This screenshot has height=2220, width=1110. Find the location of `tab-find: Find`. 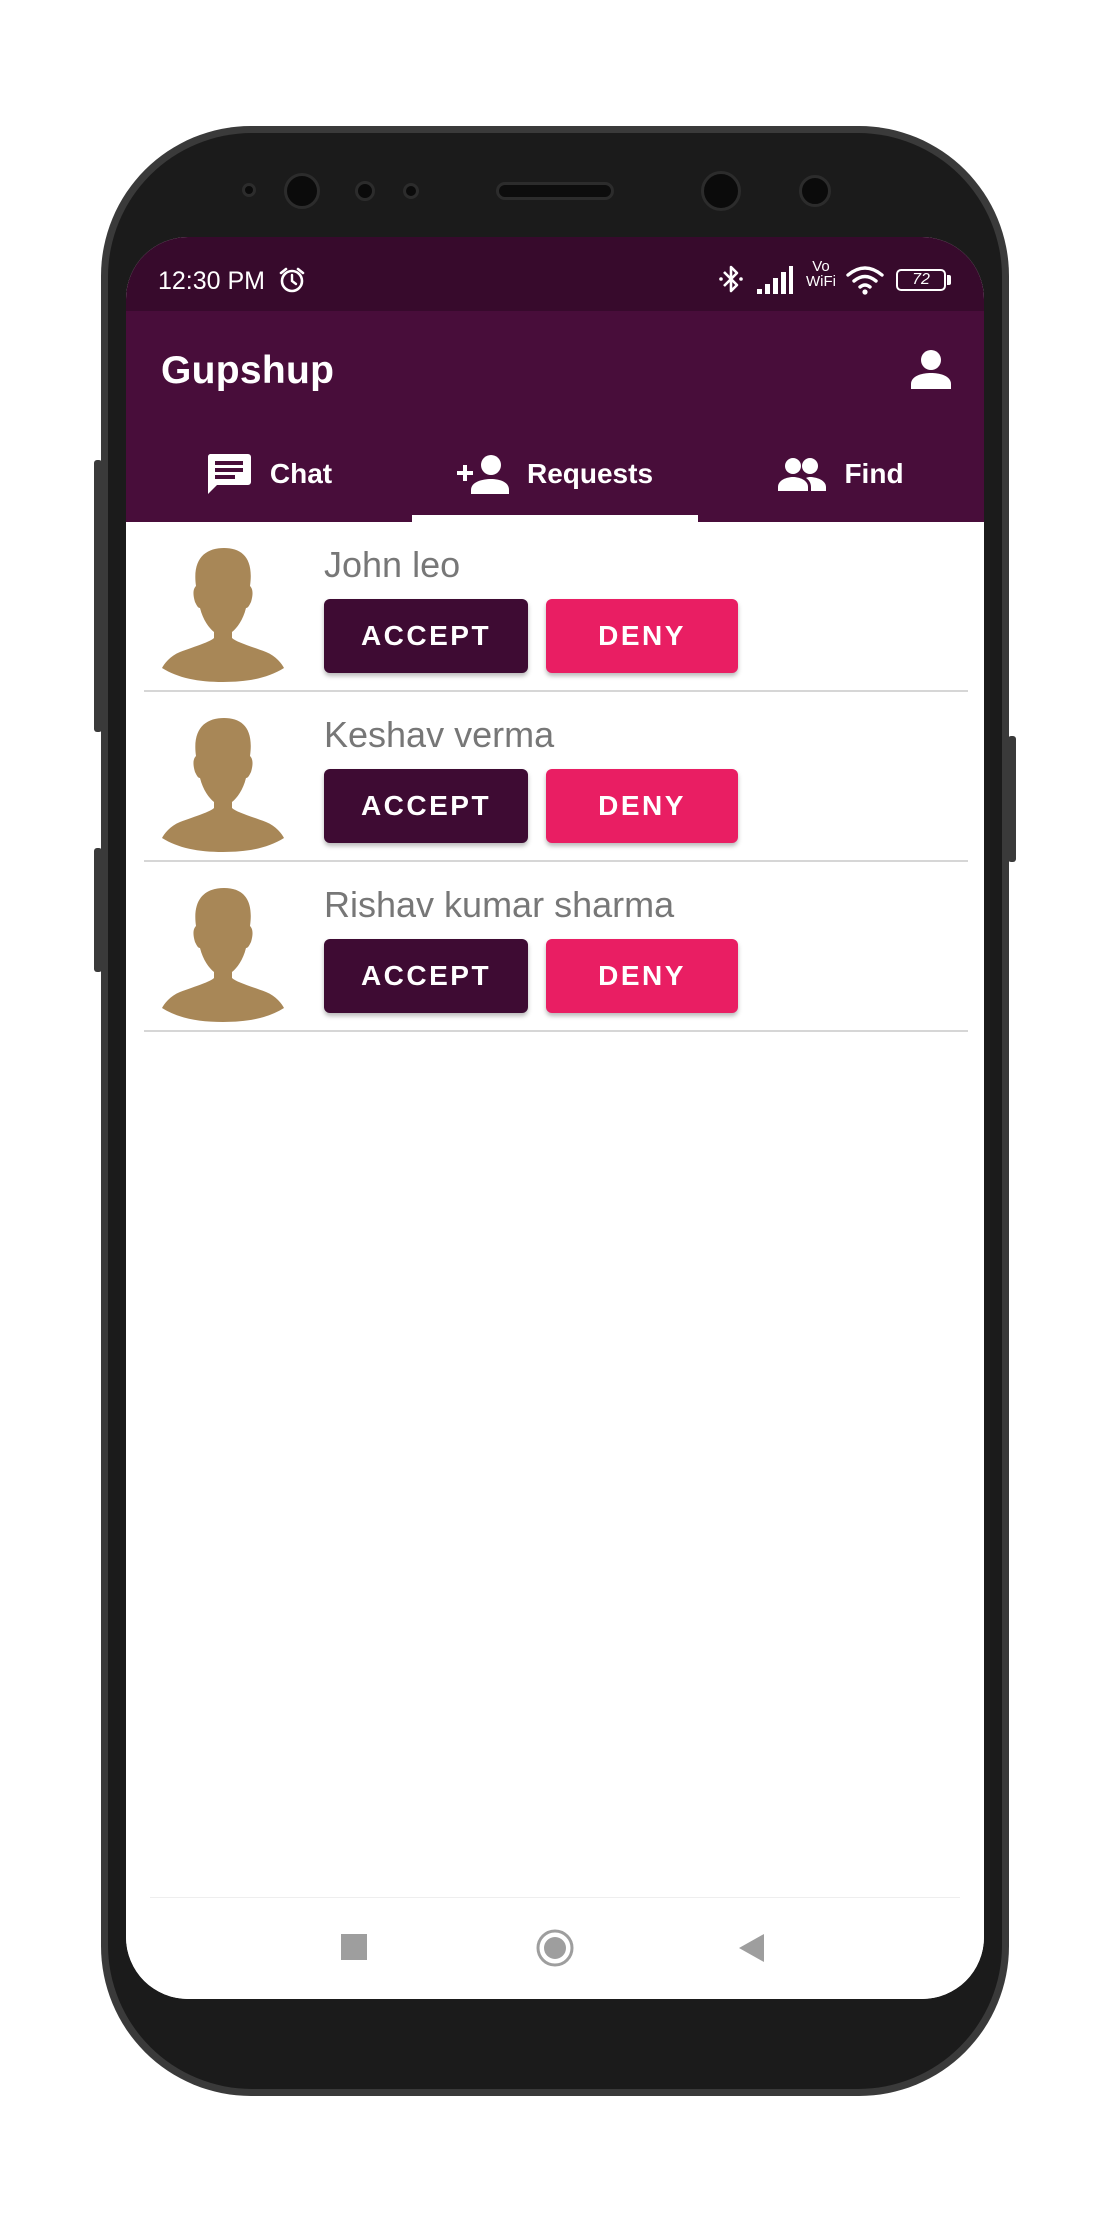

tab-find: Find is located at coordinates (841, 474).